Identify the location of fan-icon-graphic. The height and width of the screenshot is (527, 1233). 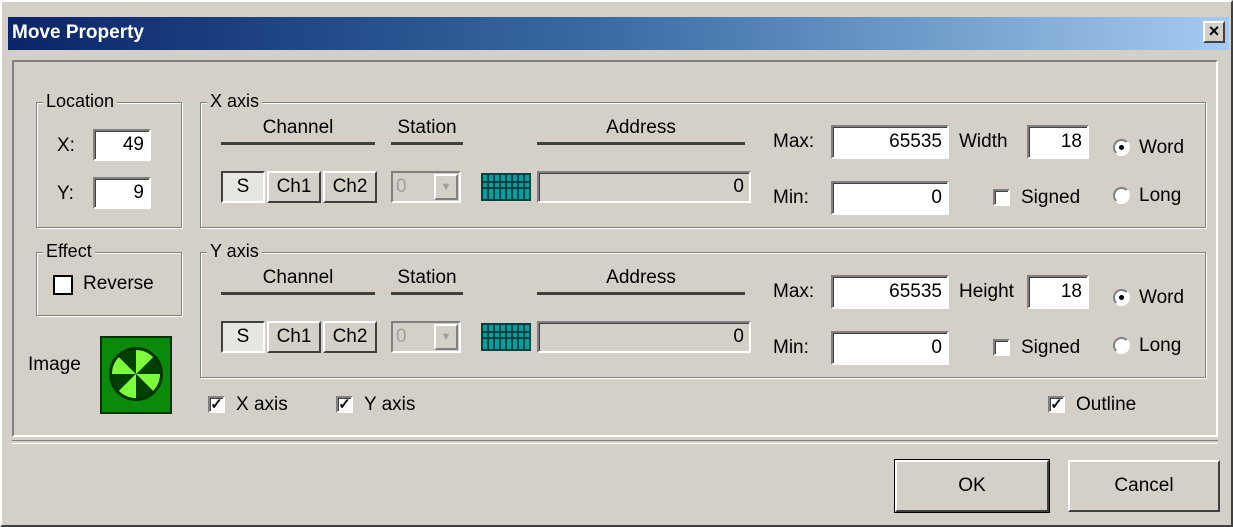
(136, 374).